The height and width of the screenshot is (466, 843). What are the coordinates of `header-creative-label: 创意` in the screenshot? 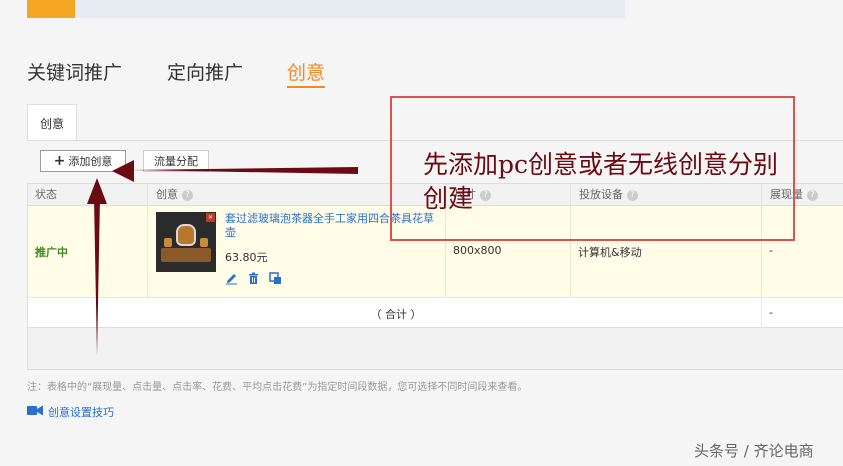 It's located at (167, 194).